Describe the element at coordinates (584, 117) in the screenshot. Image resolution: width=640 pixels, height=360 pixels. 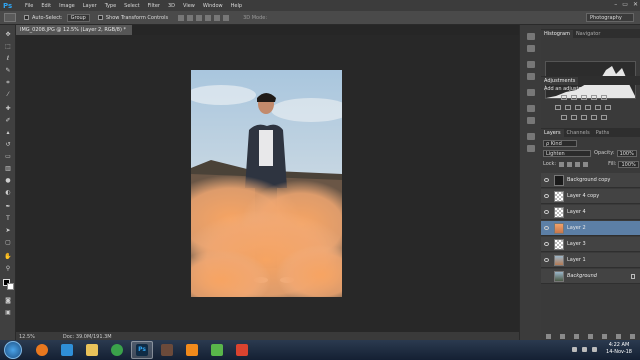
I see `threshold-icon` at that location.